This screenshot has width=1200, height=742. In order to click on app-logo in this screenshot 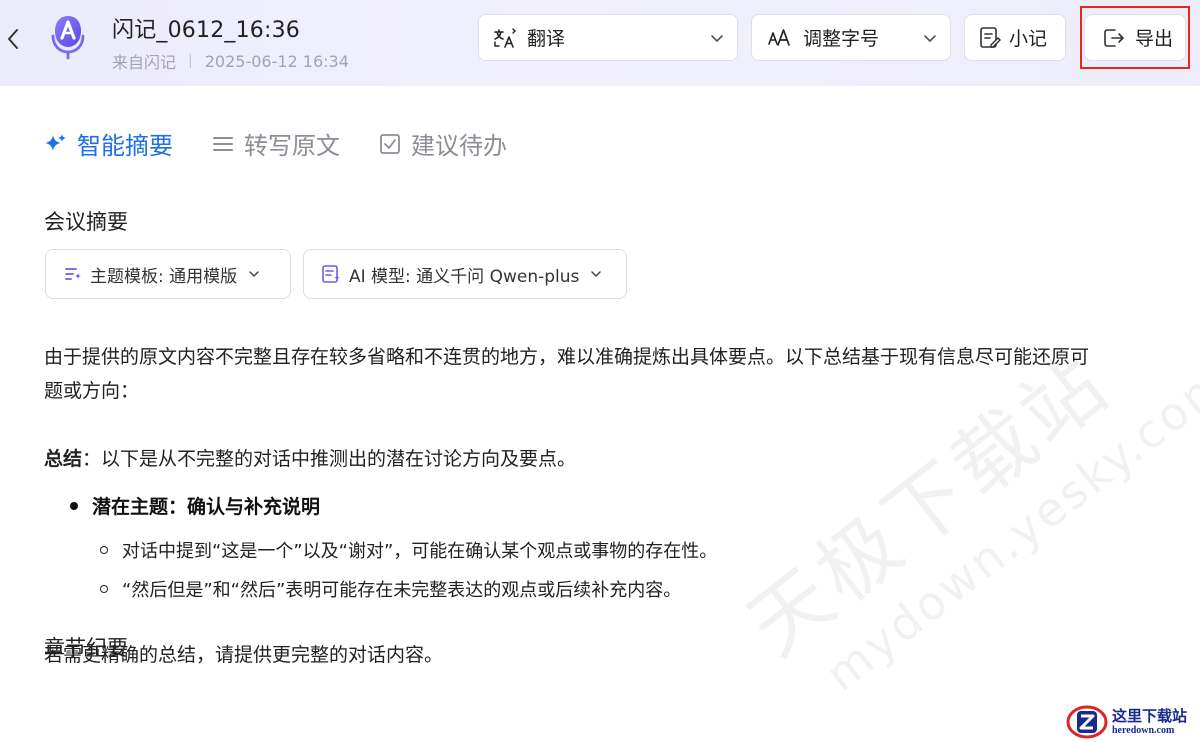, I will do `click(68, 38)`.